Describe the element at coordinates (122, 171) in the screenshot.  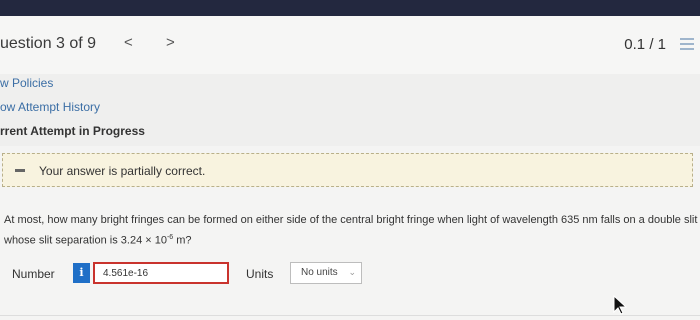
I see `feedback-text: Your answer is partially correct.` at that location.